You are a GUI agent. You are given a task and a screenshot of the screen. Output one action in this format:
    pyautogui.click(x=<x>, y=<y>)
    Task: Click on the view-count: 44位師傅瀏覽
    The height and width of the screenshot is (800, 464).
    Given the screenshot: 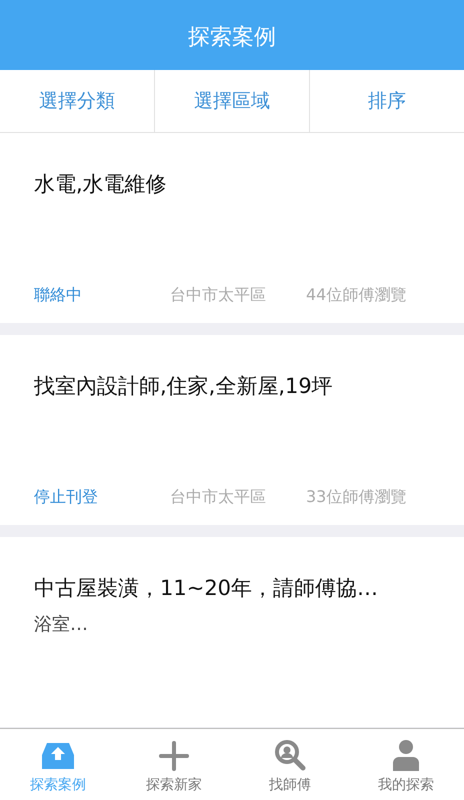 What is the action you would take?
    pyautogui.click(x=356, y=295)
    